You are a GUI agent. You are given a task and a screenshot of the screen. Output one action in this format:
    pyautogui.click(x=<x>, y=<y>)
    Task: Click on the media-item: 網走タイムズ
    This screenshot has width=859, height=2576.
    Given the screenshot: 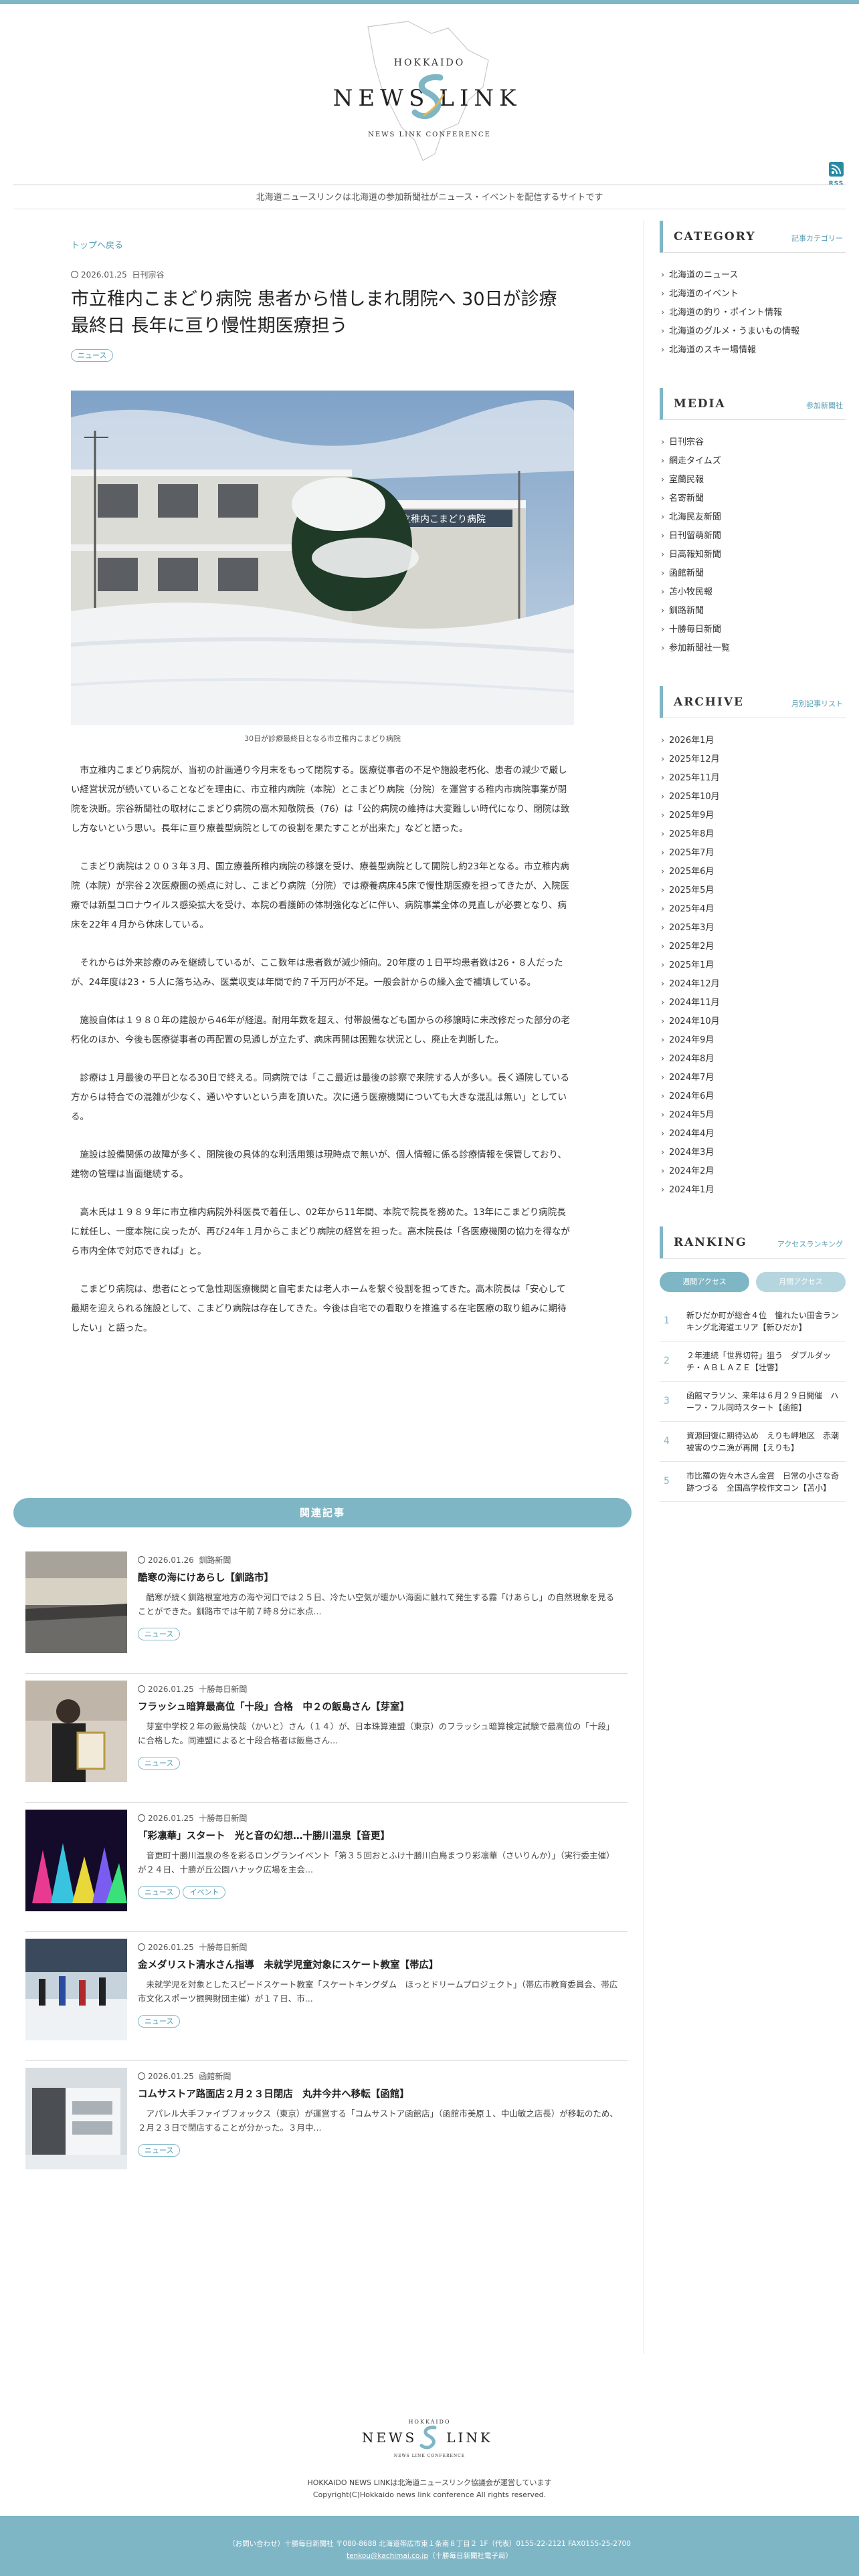 What is the action you would take?
    pyautogui.click(x=753, y=462)
    